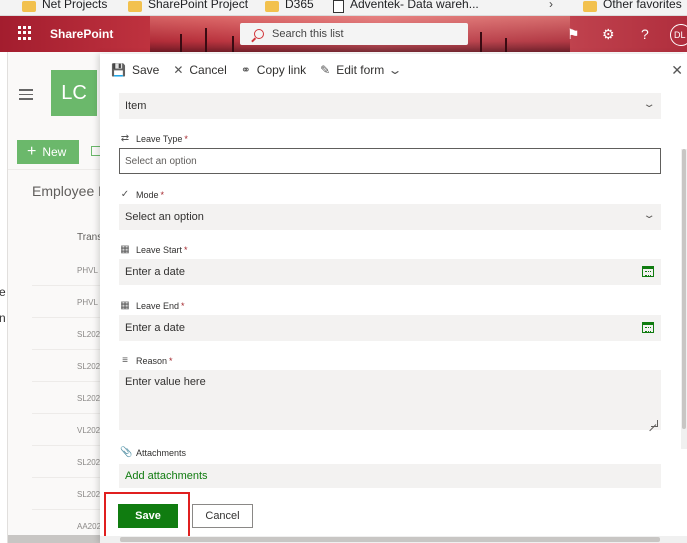 This screenshot has width=687, height=543. I want to click on new-item-button: + New, so click(48, 152).